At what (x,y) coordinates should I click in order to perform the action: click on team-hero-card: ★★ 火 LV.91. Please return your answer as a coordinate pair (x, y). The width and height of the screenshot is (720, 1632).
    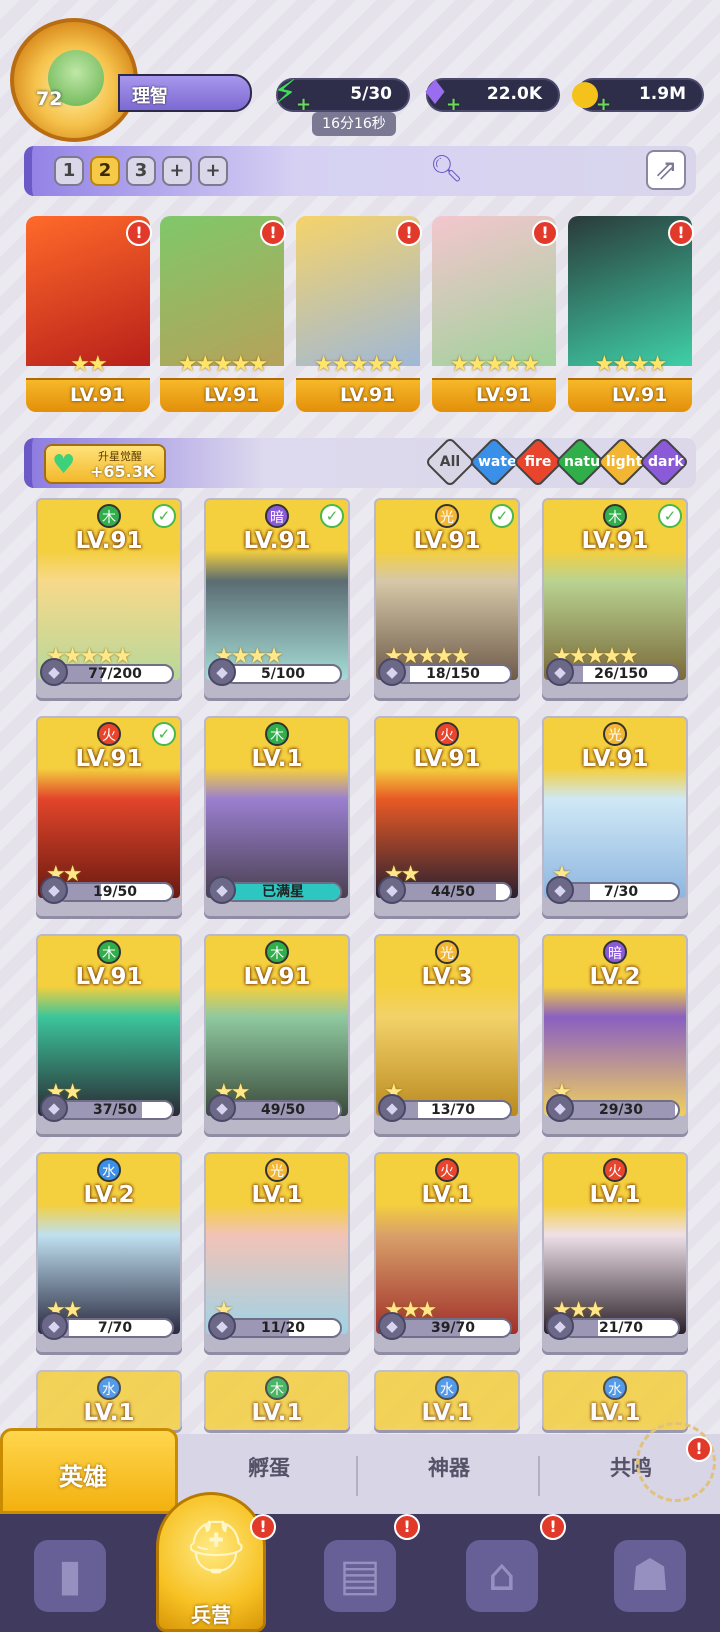
    Looking at the image, I should click on (88, 314).